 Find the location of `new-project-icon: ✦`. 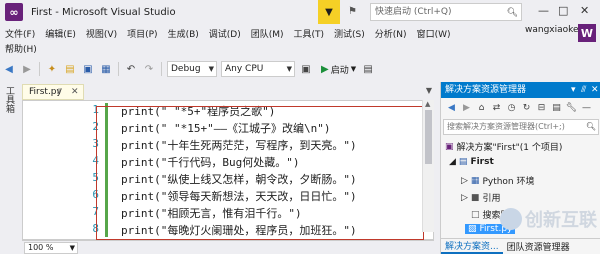

new-project-icon: ✦ is located at coordinates (52, 69).